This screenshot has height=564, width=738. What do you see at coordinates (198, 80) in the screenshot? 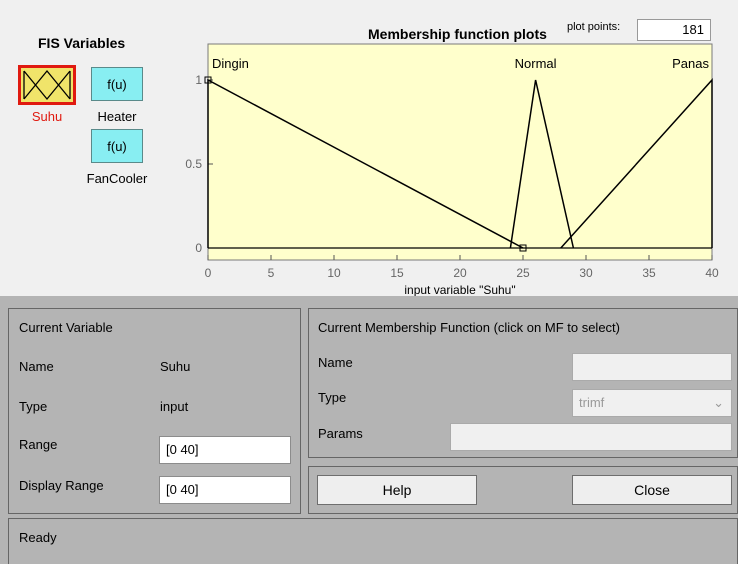
I see `y-tick-label: 1` at bounding box center [198, 80].